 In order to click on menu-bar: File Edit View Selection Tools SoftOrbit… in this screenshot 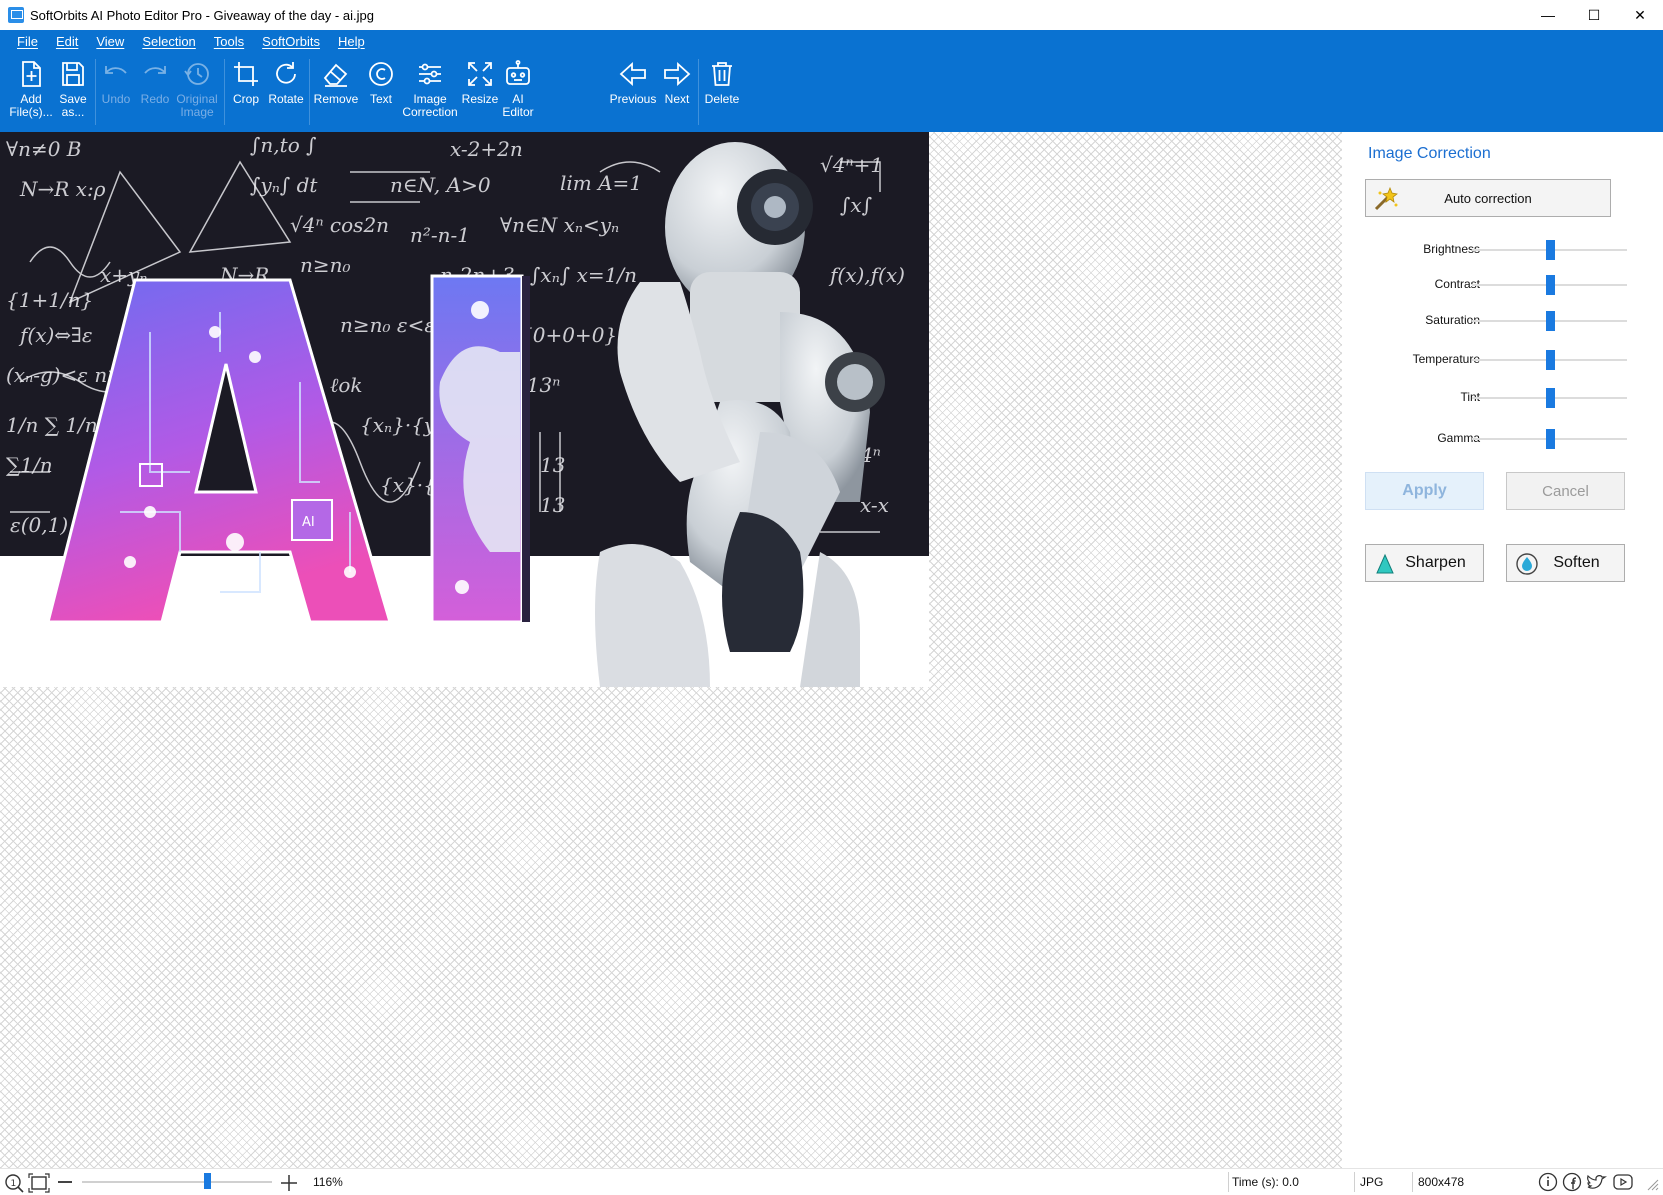, I will do `click(831, 41)`.